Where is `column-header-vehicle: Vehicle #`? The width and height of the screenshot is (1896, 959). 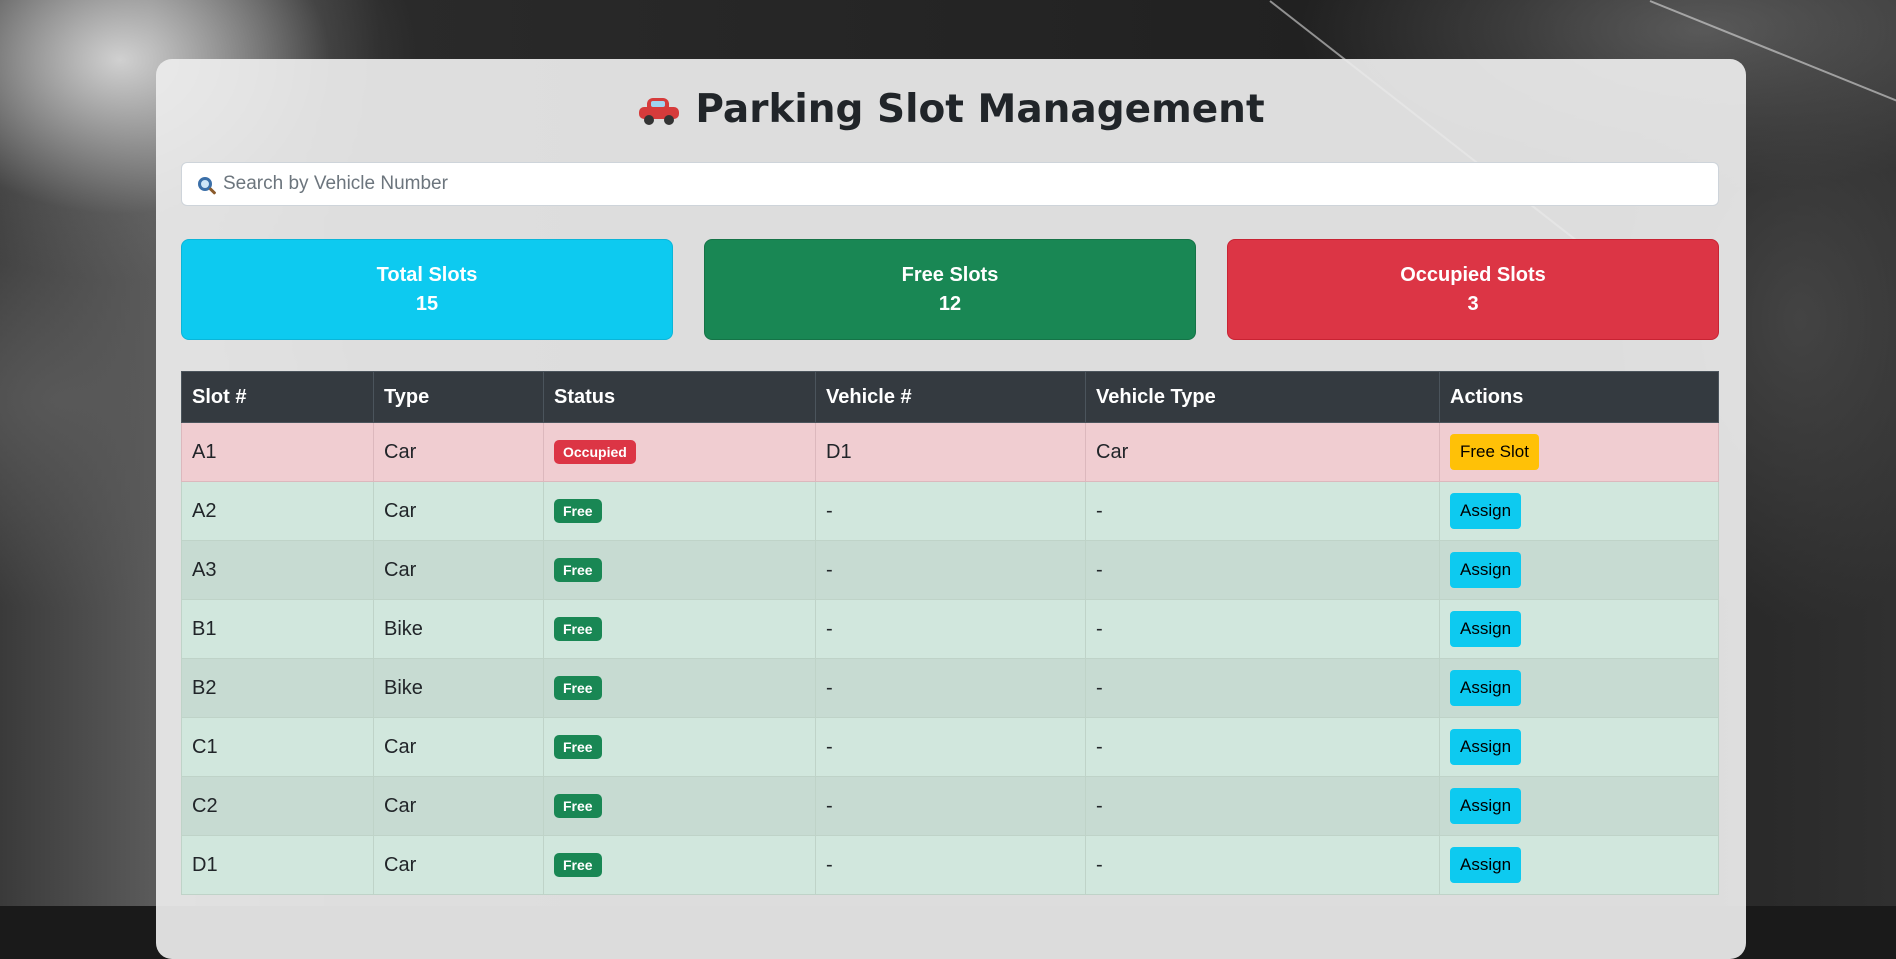 column-header-vehicle: Vehicle # is located at coordinates (950, 397).